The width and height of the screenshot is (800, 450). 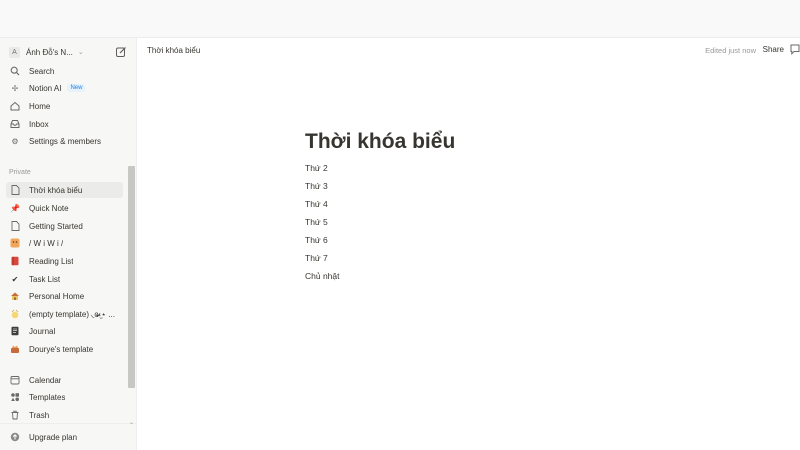 What do you see at coordinates (15, 88) in the screenshot?
I see `notion-ai-icon: ✢` at bounding box center [15, 88].